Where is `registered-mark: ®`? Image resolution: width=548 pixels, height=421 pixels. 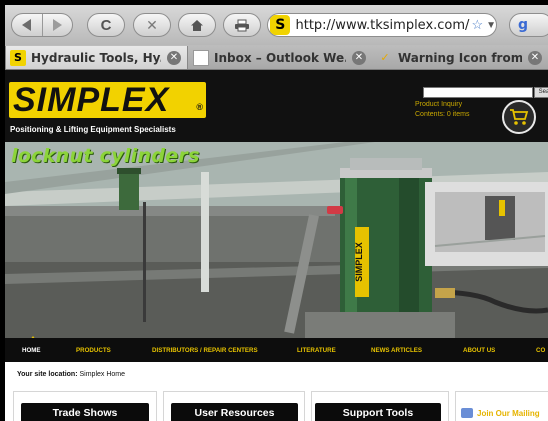
registered-mark: ® is located at coordinates (199, 107).